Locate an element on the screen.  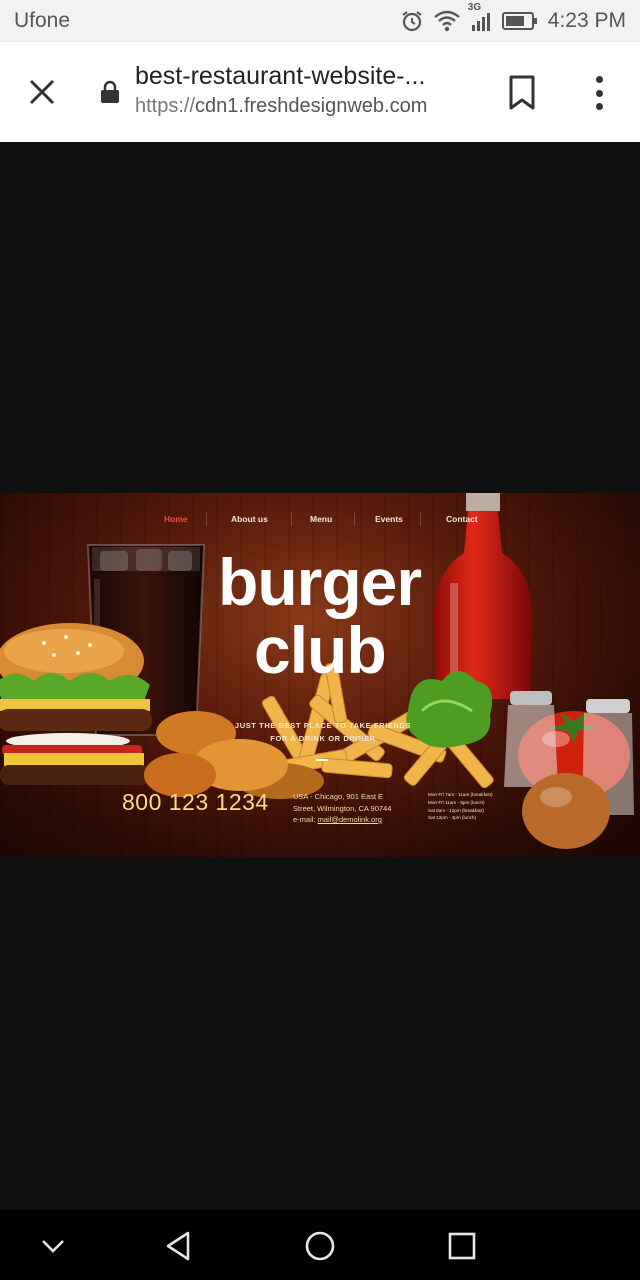
signal-icon: 3G is located at coordinates (480, 17).